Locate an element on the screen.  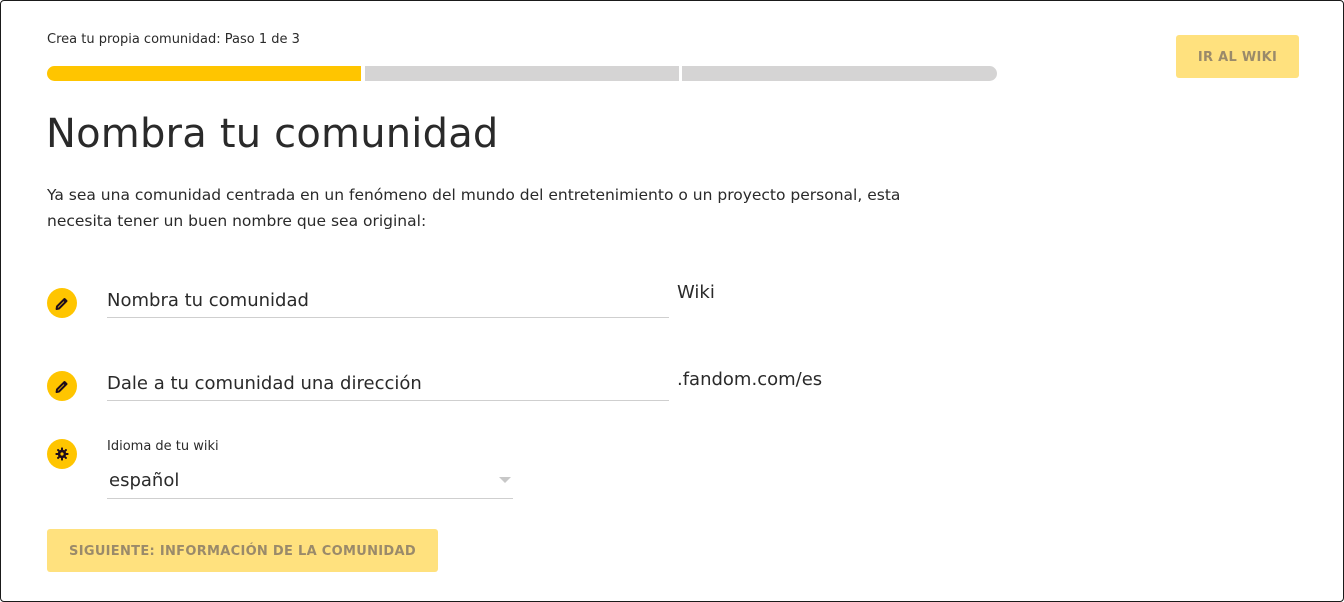
step-indicator: Crea tu propia comunidad: Paso 1 de 3 is located at coordinates (173, 39).